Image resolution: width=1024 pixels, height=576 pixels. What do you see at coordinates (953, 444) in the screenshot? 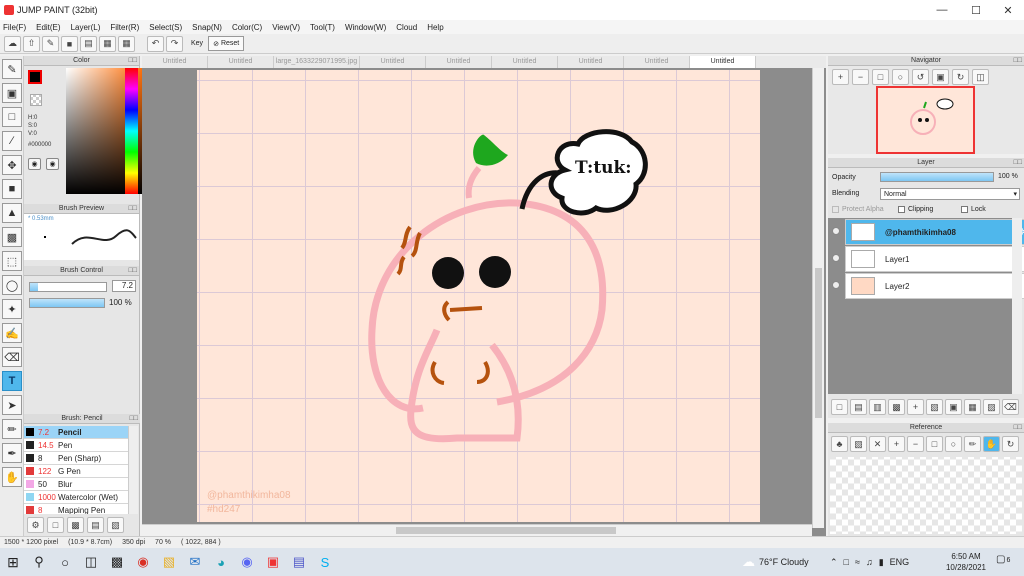
I see `reset-zoom-icon: ○` at bounding box center [953, 444].